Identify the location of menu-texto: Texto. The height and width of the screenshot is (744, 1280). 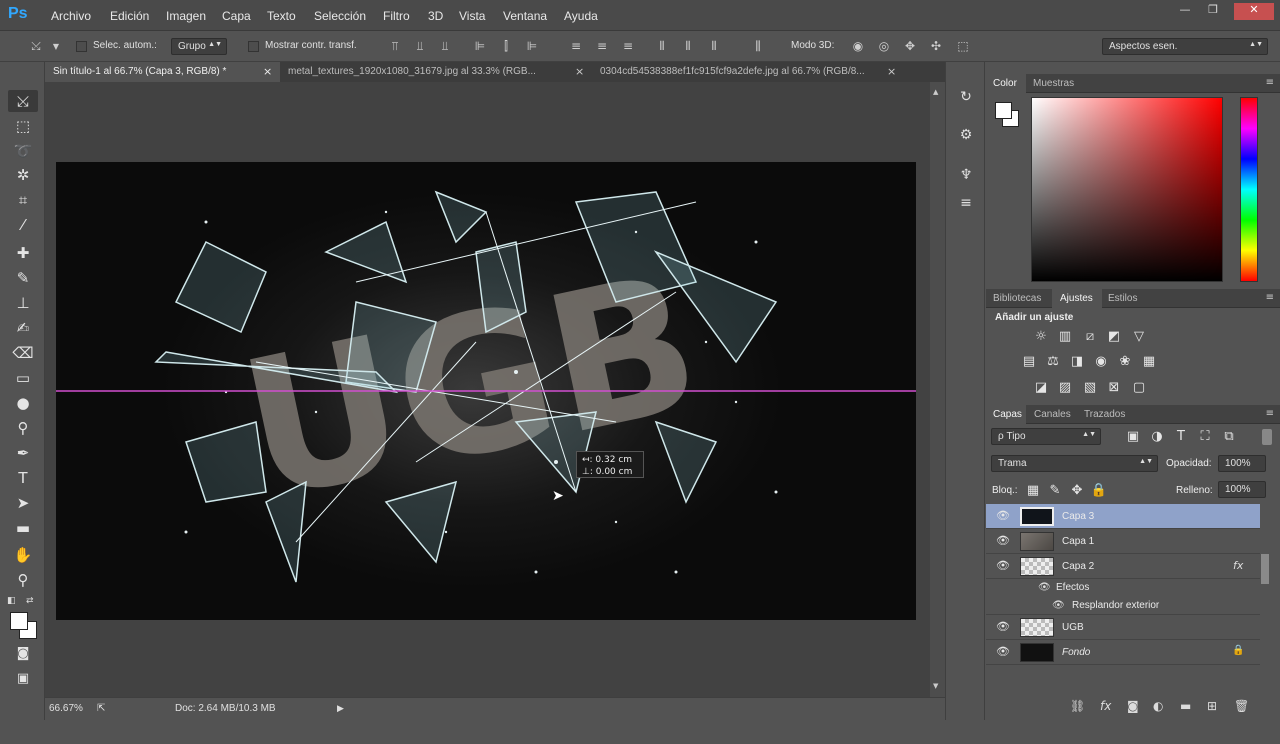
(281, 16).